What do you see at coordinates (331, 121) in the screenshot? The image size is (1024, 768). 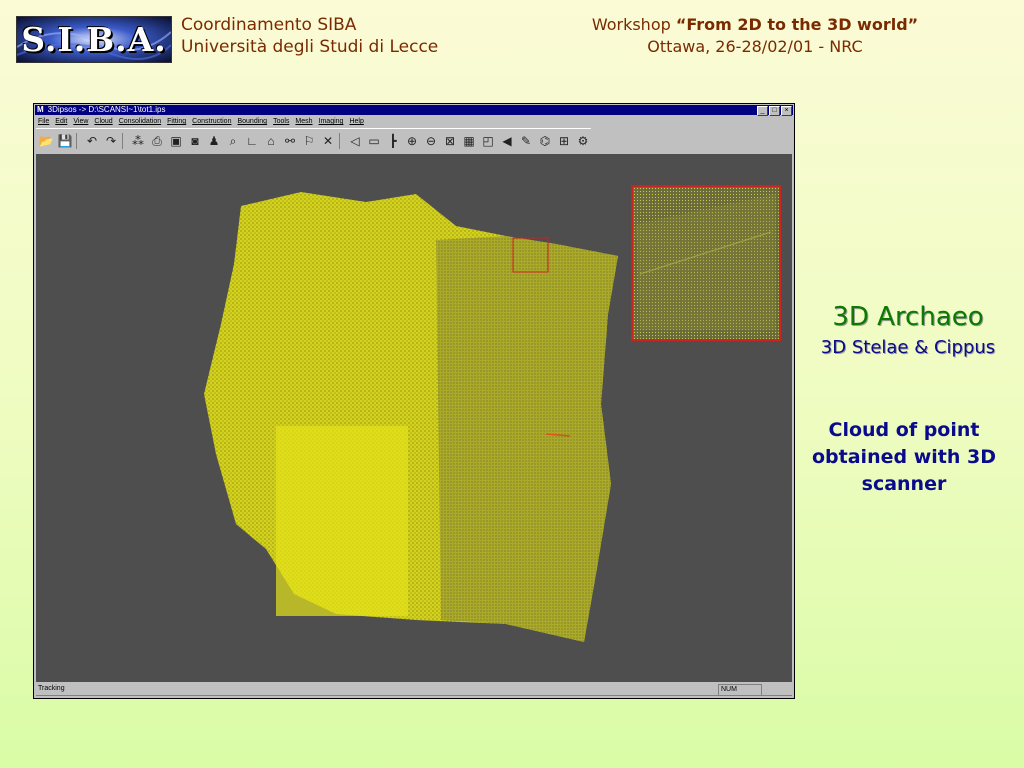 I see `menu-imaging: Imaging` at bounding box center [331, 121].